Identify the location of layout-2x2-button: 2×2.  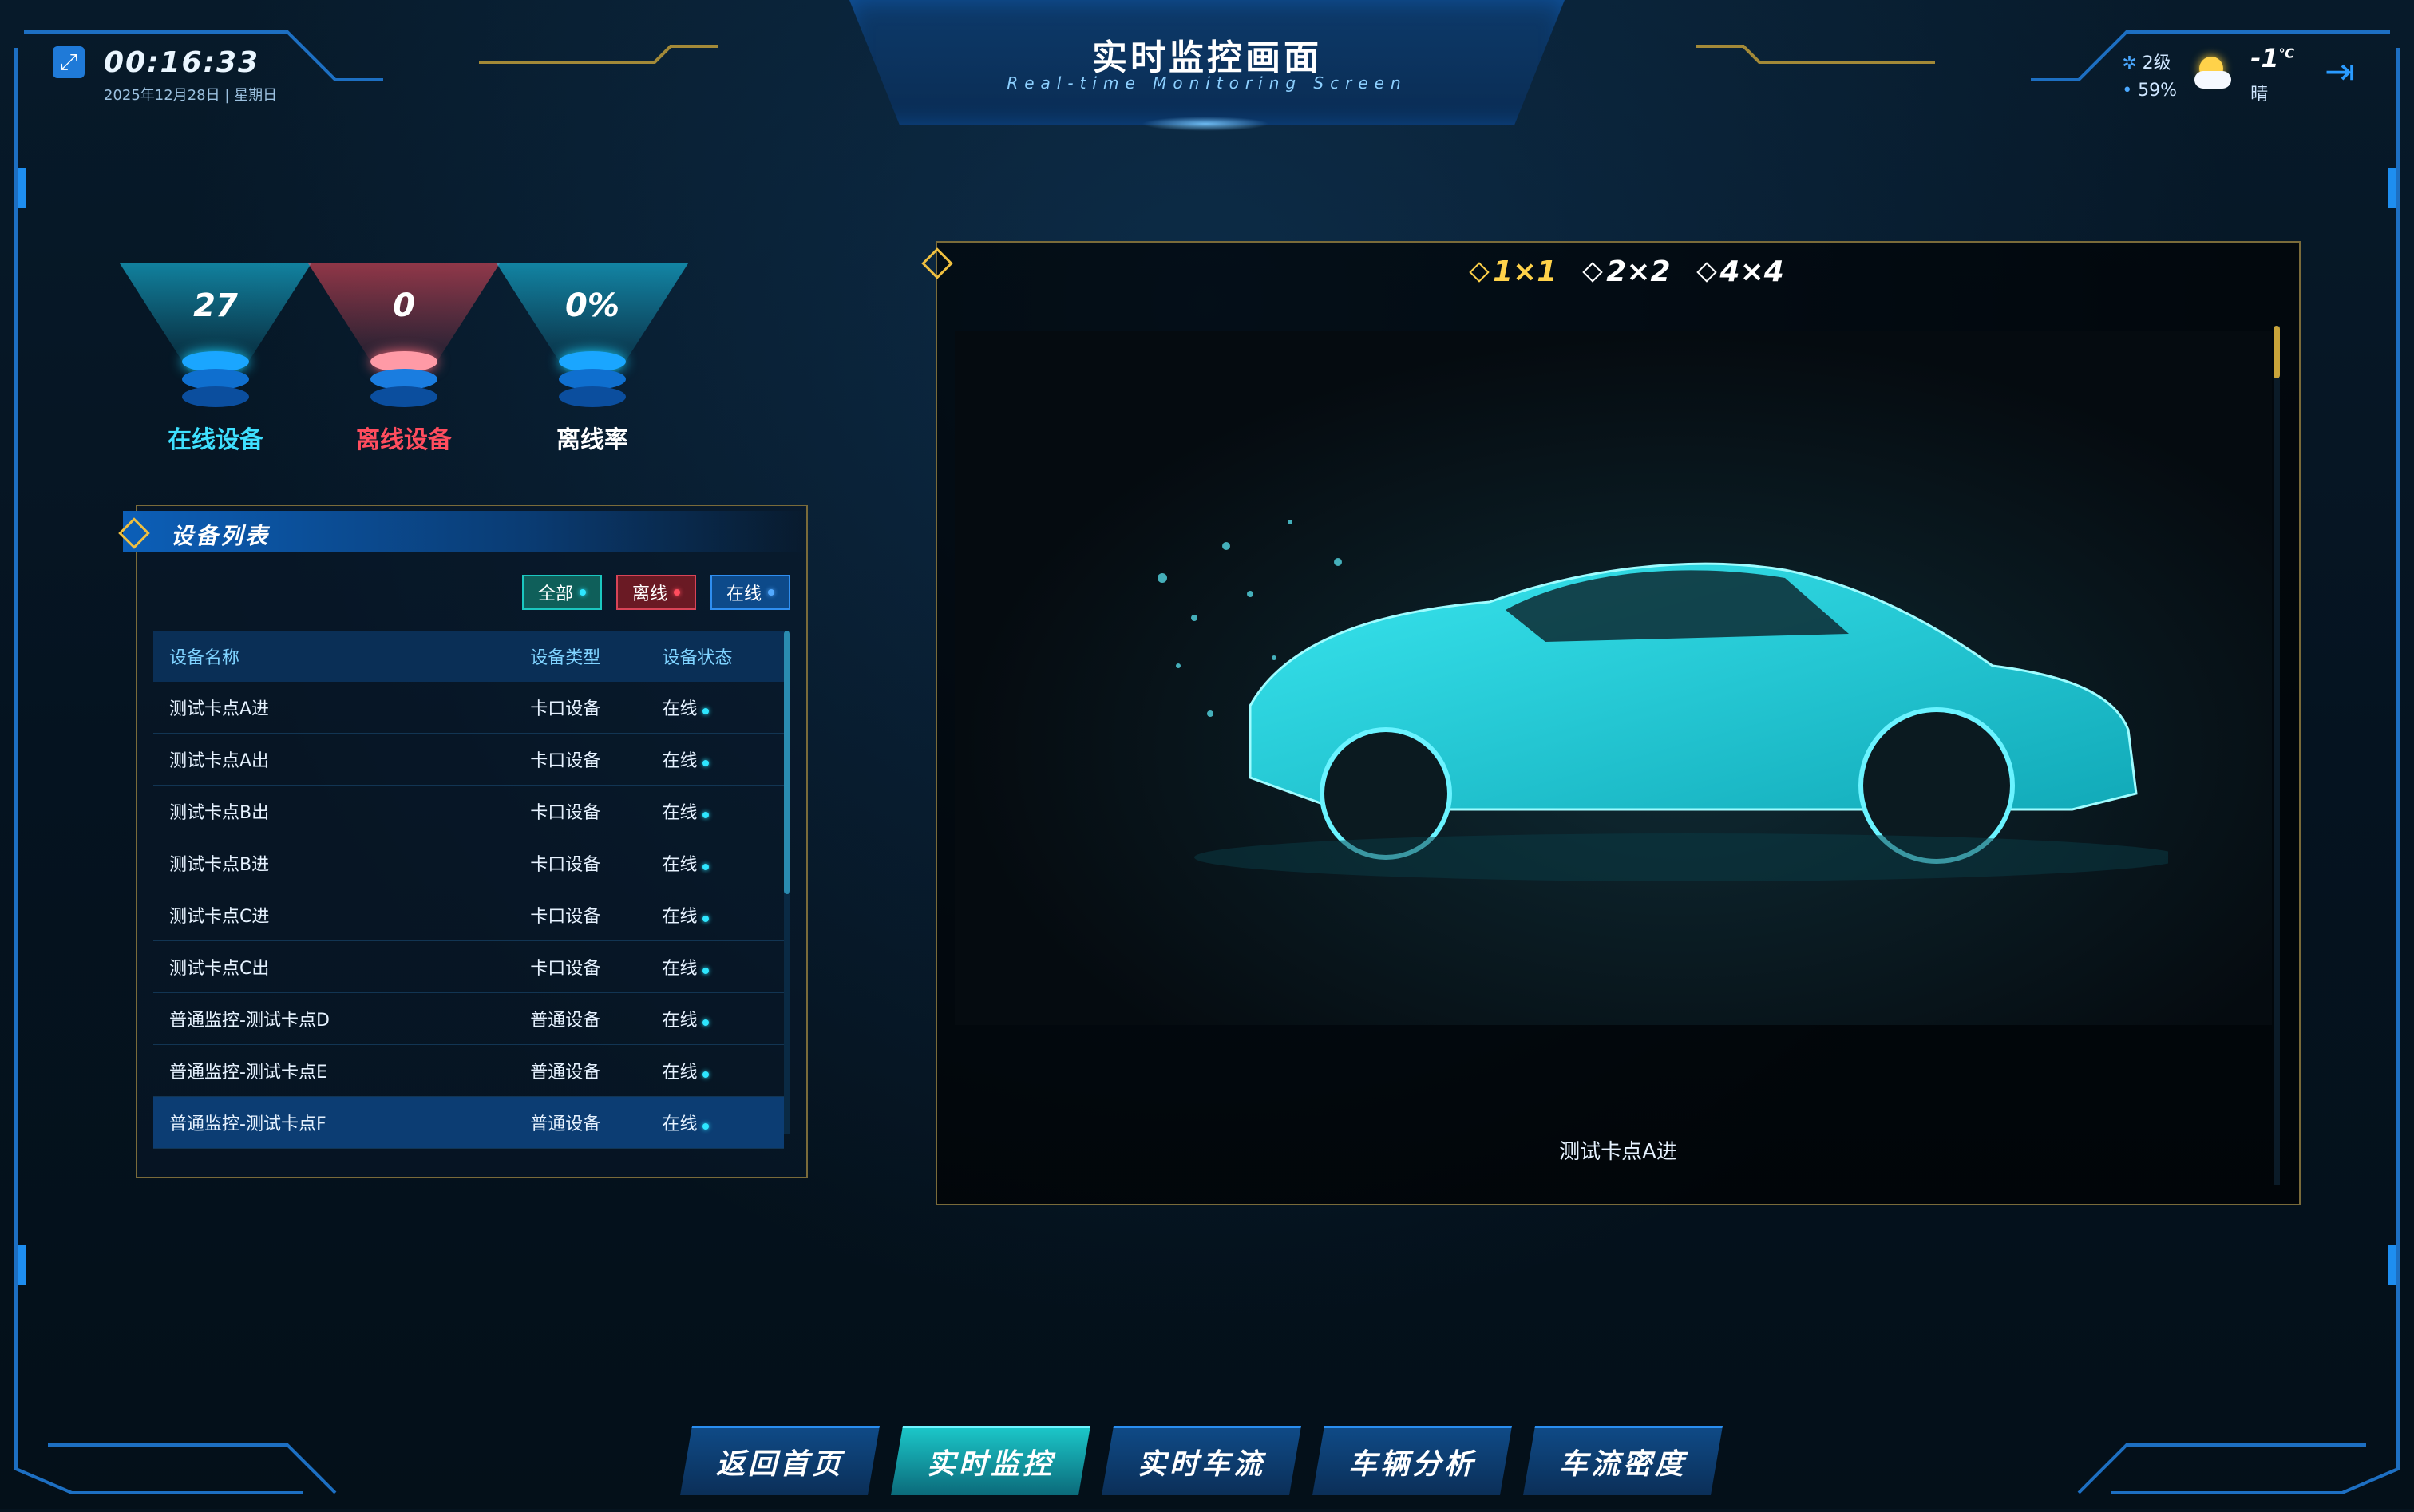
(1626, 271).